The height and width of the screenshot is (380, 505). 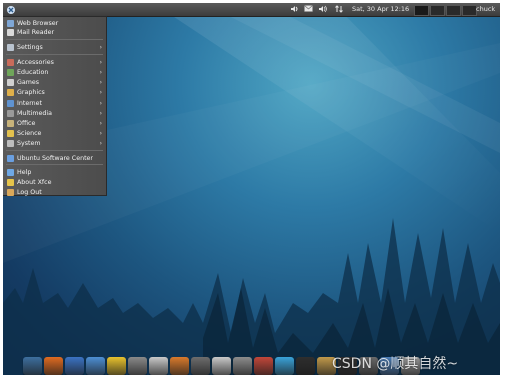 I want to click on applications-menu-button, so click(x=10, y=9).